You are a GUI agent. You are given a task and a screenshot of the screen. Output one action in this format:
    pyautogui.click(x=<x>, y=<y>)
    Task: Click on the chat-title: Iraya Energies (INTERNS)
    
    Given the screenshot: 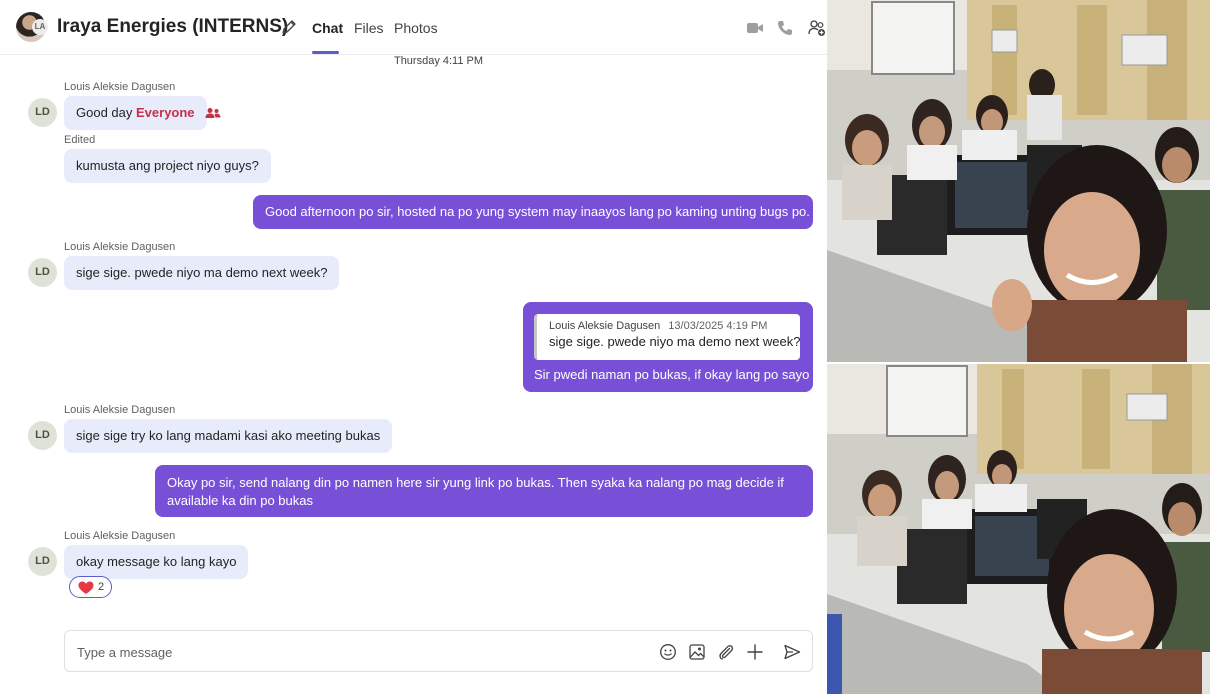 What is the action you would take?
    pyautogui.click(x=173, y=26)
    